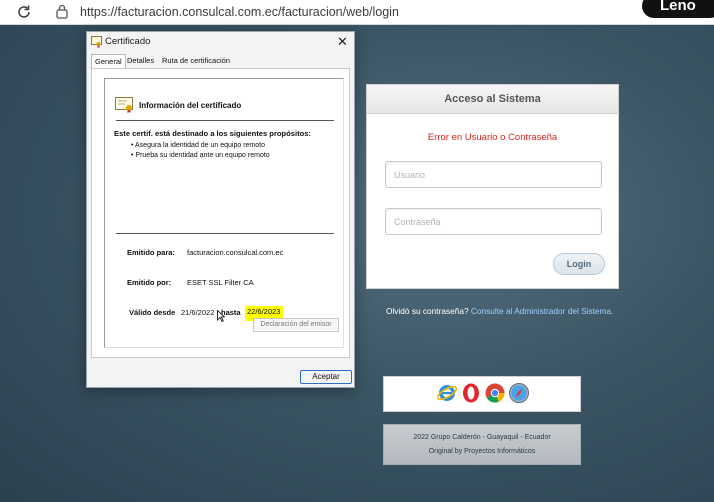 Image resolution: width=714 pixels, height=502 pixels. I want to click on accept-button: Aceptar, so click(326, 377).